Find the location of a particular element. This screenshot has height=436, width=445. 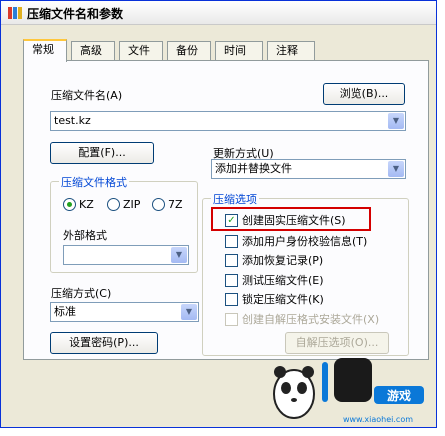

external-format-label: 外部格式 is located at coordinates (85, 235).